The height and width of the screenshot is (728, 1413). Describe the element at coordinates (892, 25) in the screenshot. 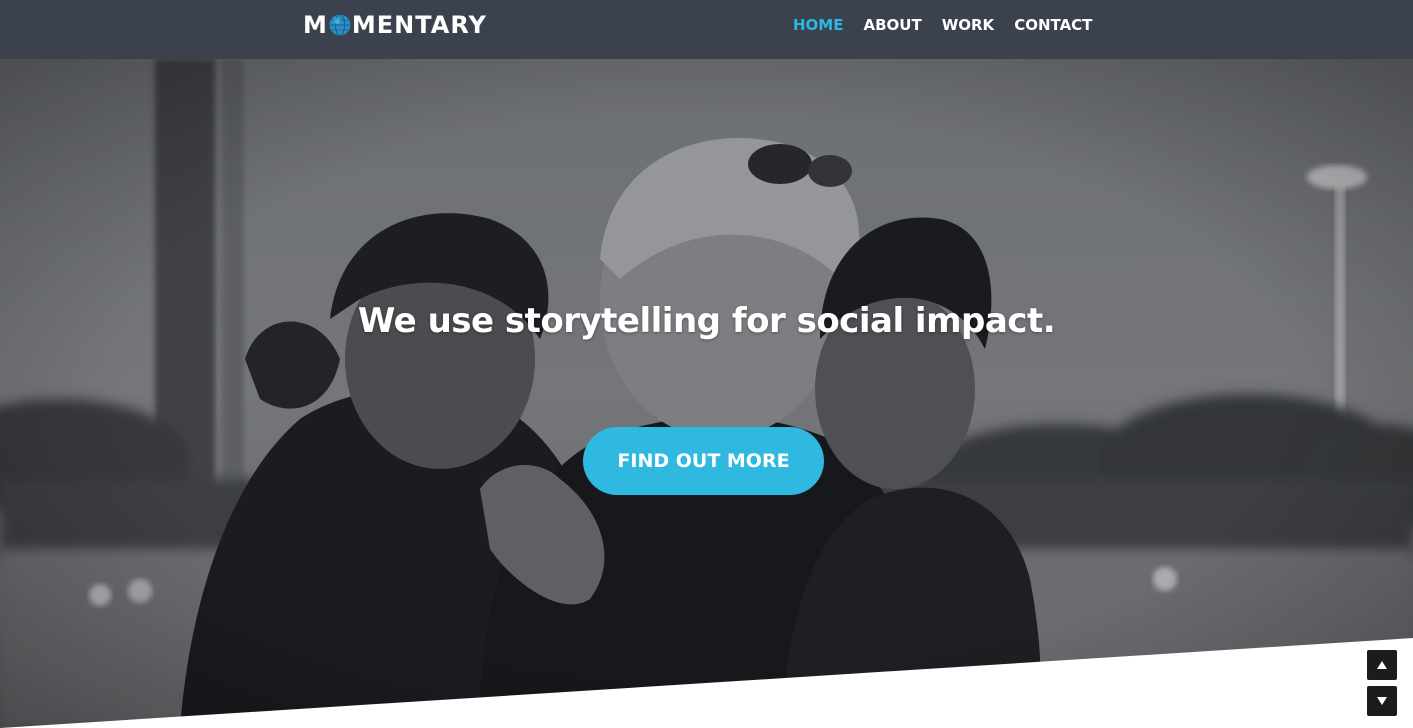

I see `nav-about: ABOUT` at that location.